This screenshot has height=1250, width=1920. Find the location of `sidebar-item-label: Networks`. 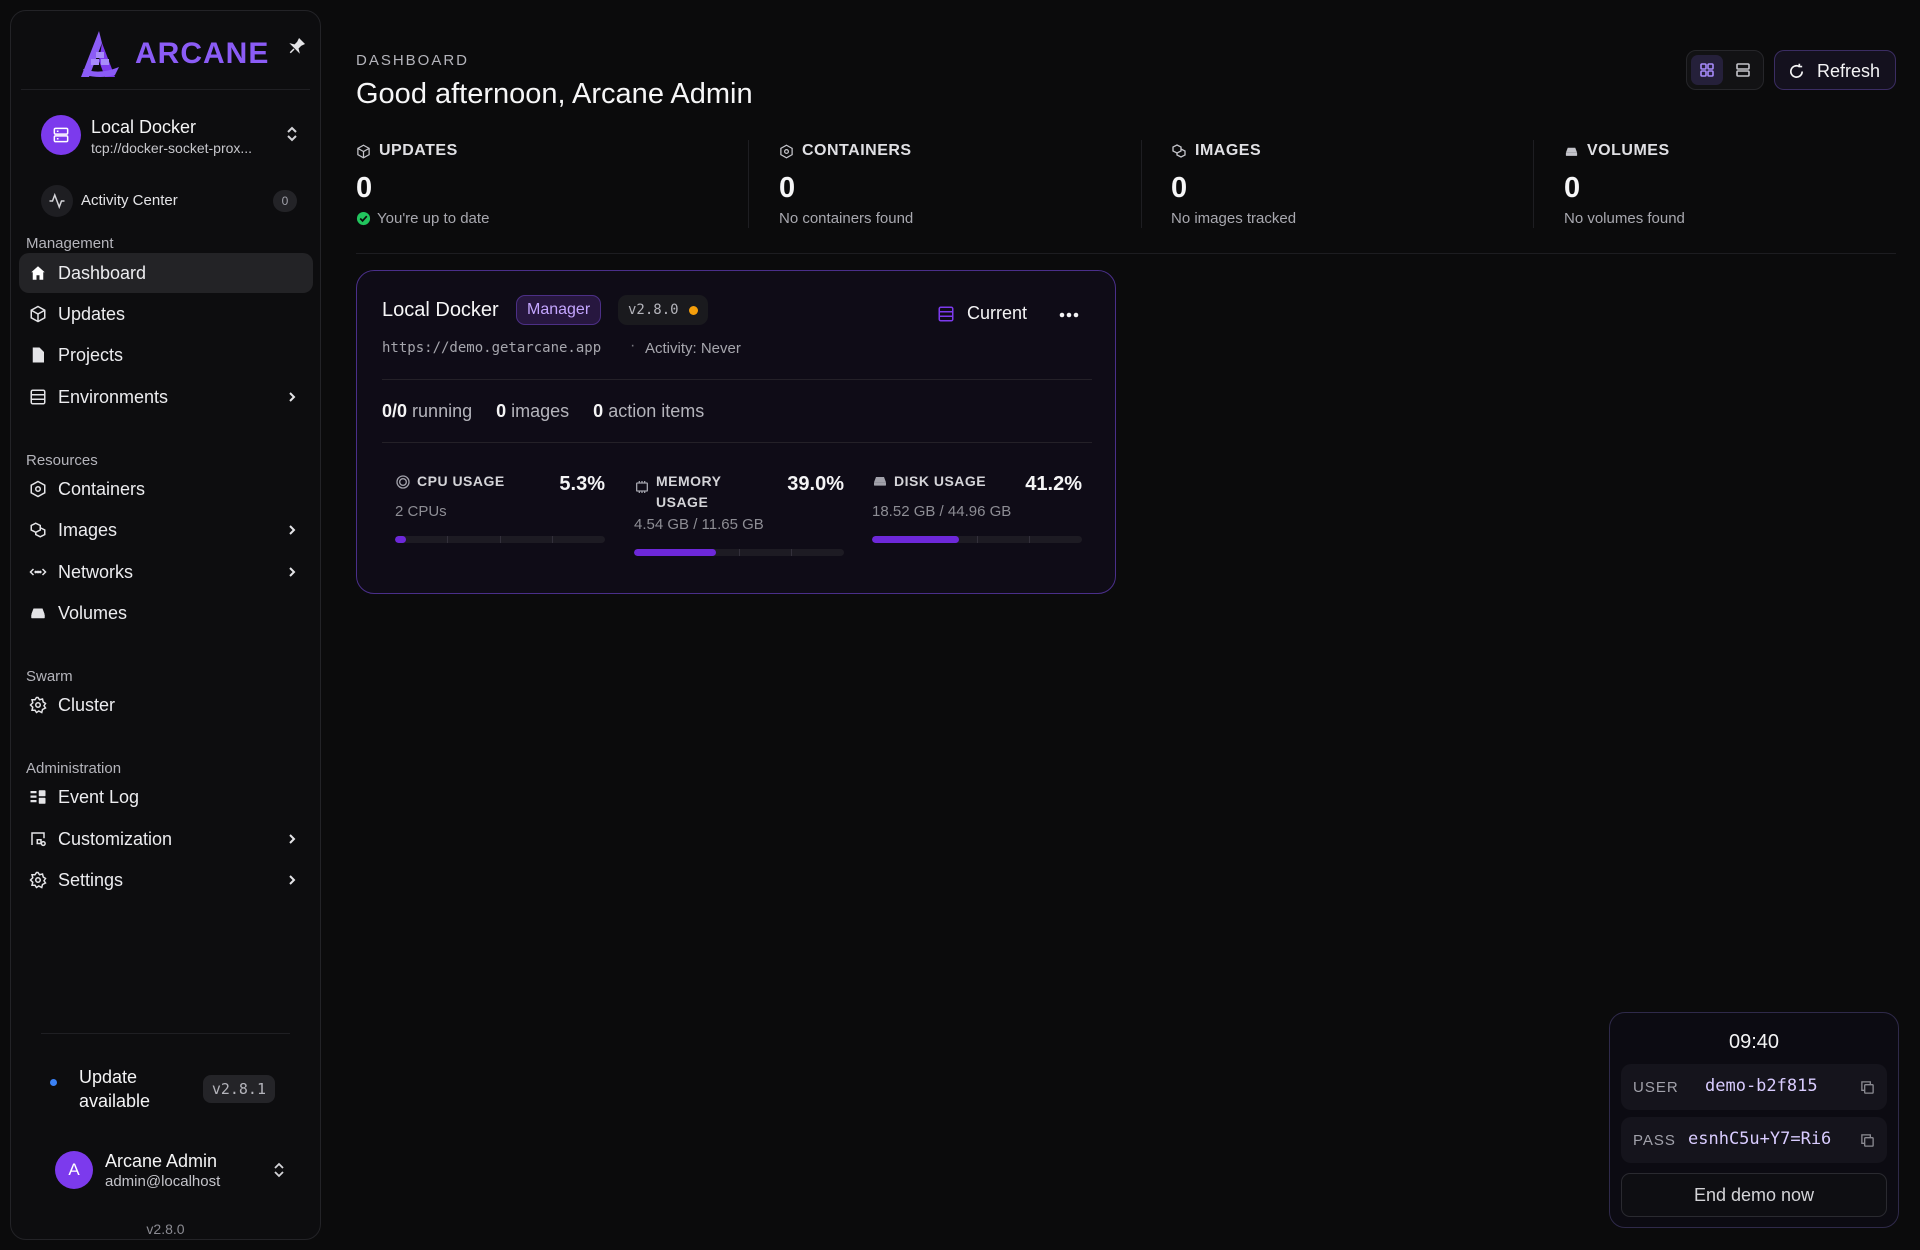

sidebar-item-label: Networks is located at coordinates (96, 572).